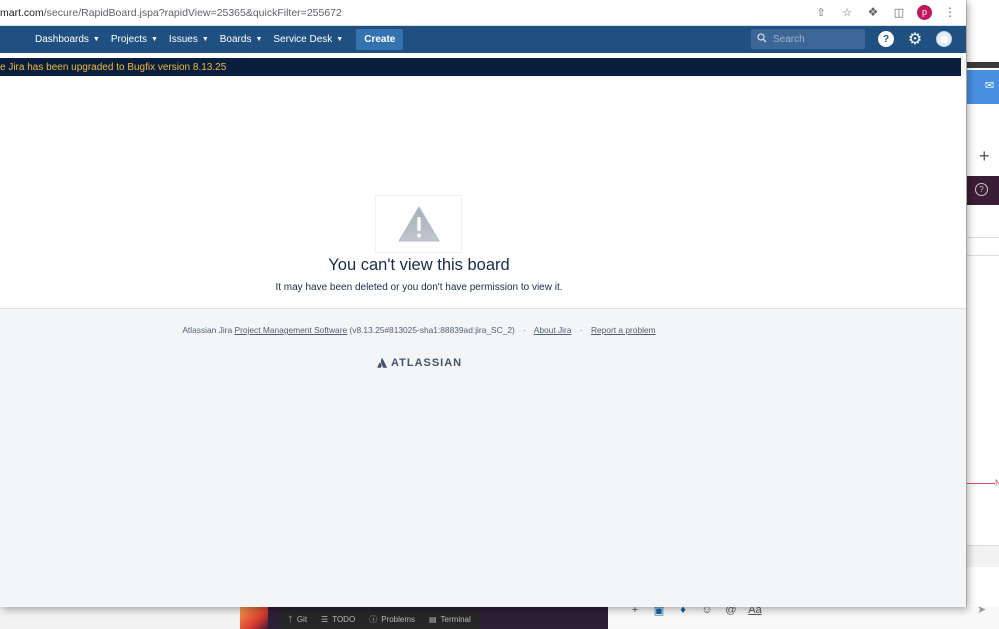  I want to click on share-icon: ⇧, so click(821, 12).